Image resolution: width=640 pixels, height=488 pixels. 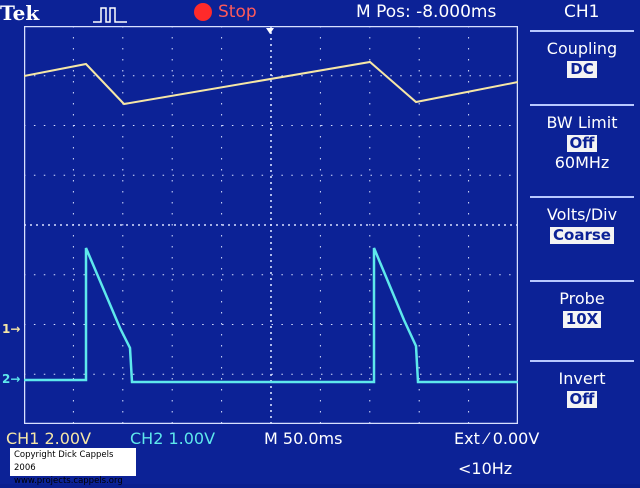 What do you see at coordinates (11, 329) in the screenshot?
I see `ch1-ground-marker: 1→` at bounding box center [11, 329].